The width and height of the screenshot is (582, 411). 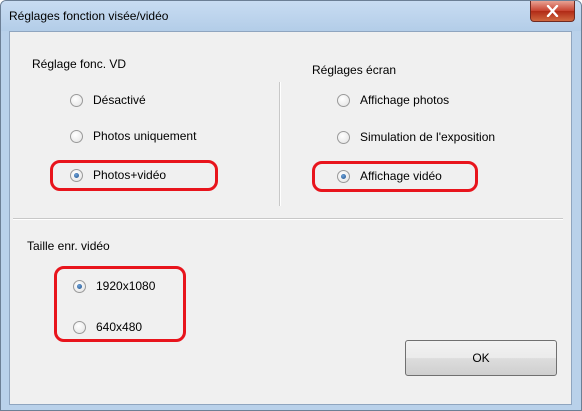 I want to click on size-group-label: Taille enr. vidéo, so click(x=68, y=246).